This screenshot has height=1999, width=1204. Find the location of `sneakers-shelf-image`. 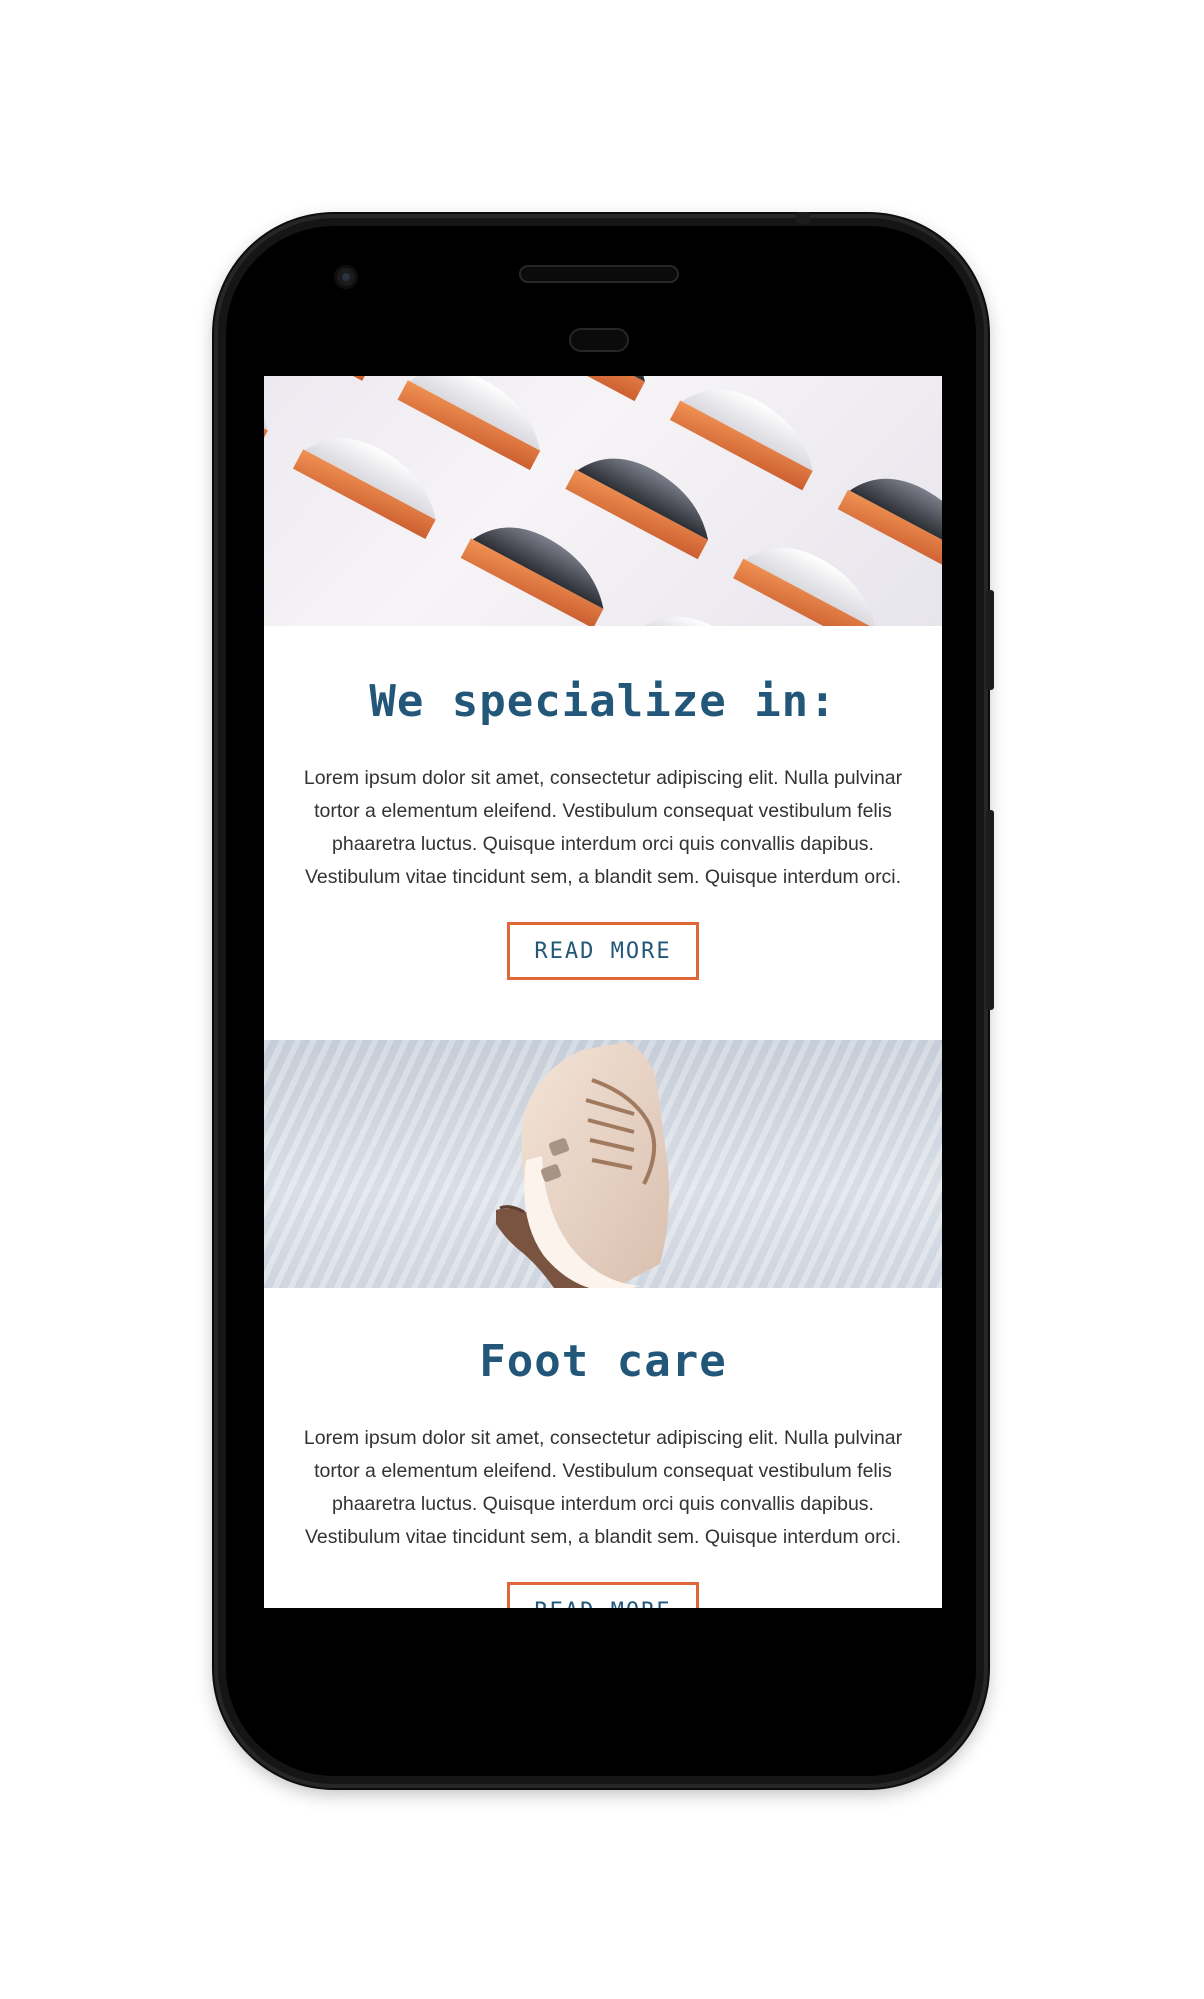

sneakers-shelf-image is located at coordinates (603, 501).